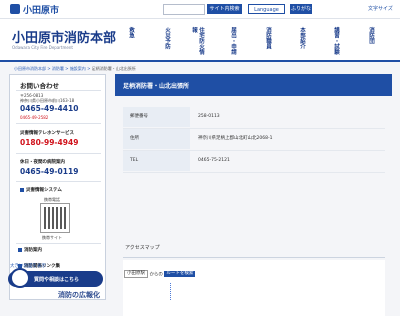  Describe the element at coordinates (262, 38) in the screenshot. I see `nav-item: 消防職員` at that location.